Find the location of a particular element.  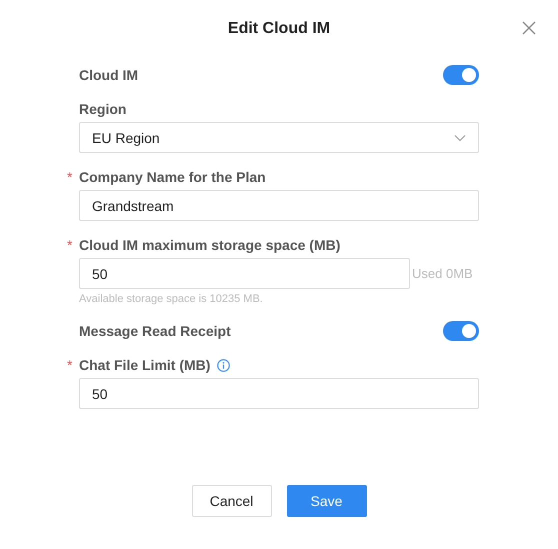

usage-text: Used 0MB is located at coordinates (442, 273).